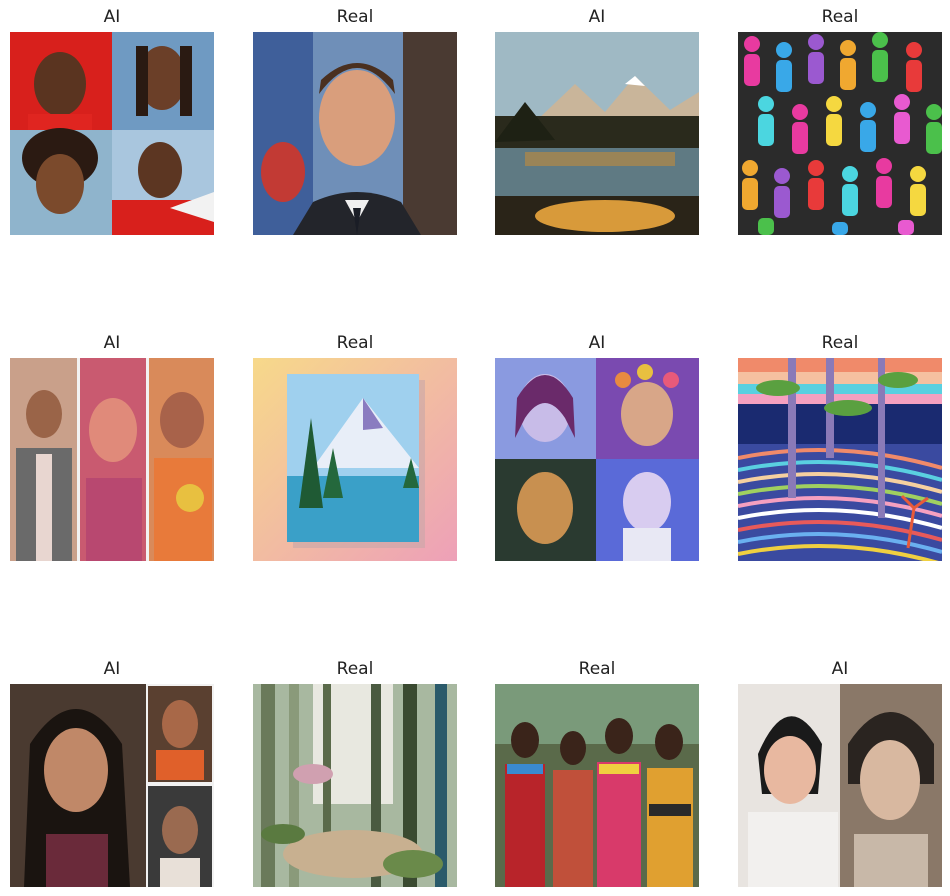  I want to click on tribal-women-photo-image, so click(597, 785).